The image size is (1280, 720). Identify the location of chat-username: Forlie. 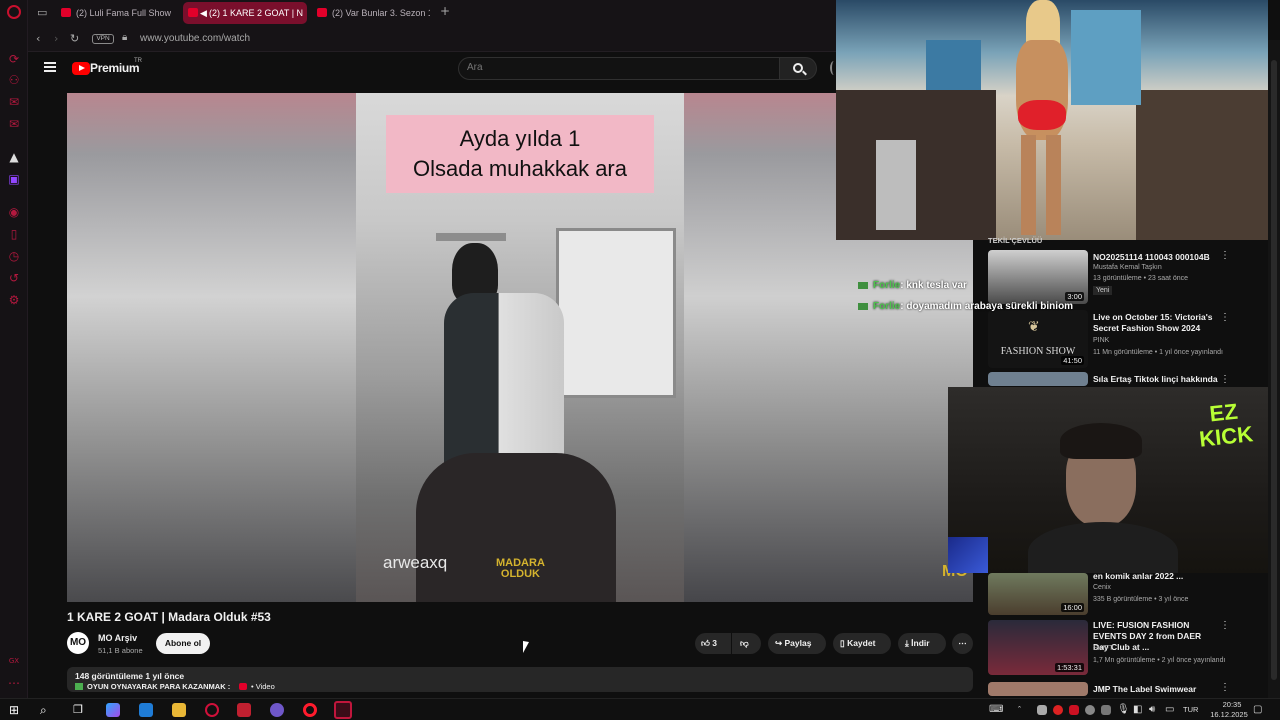
(887, 285).